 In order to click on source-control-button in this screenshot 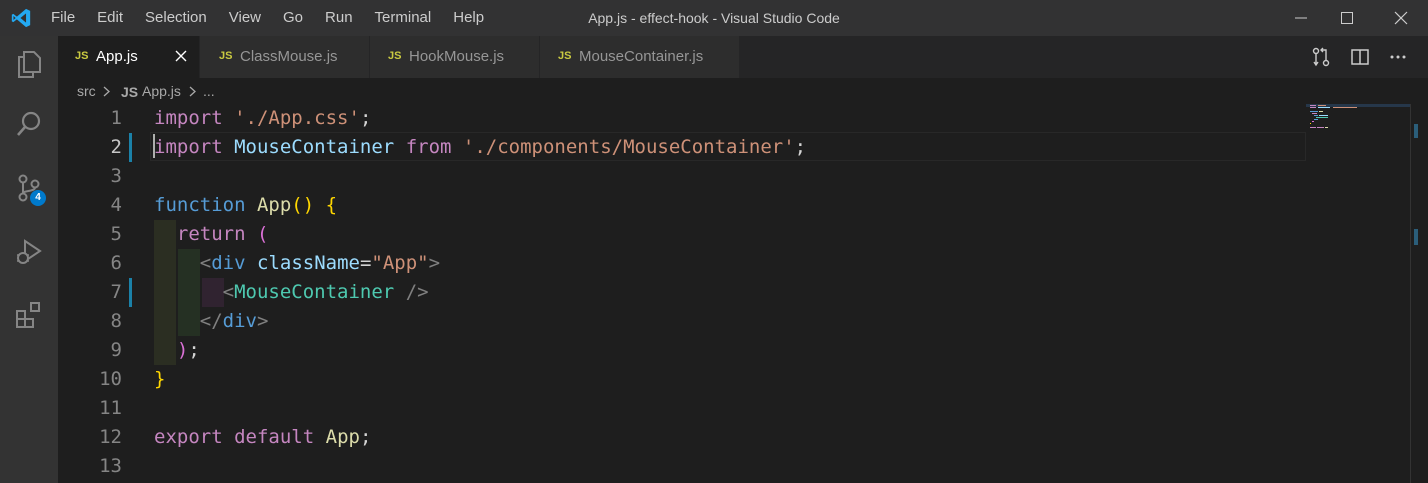, I will do `click(29, 188)`.